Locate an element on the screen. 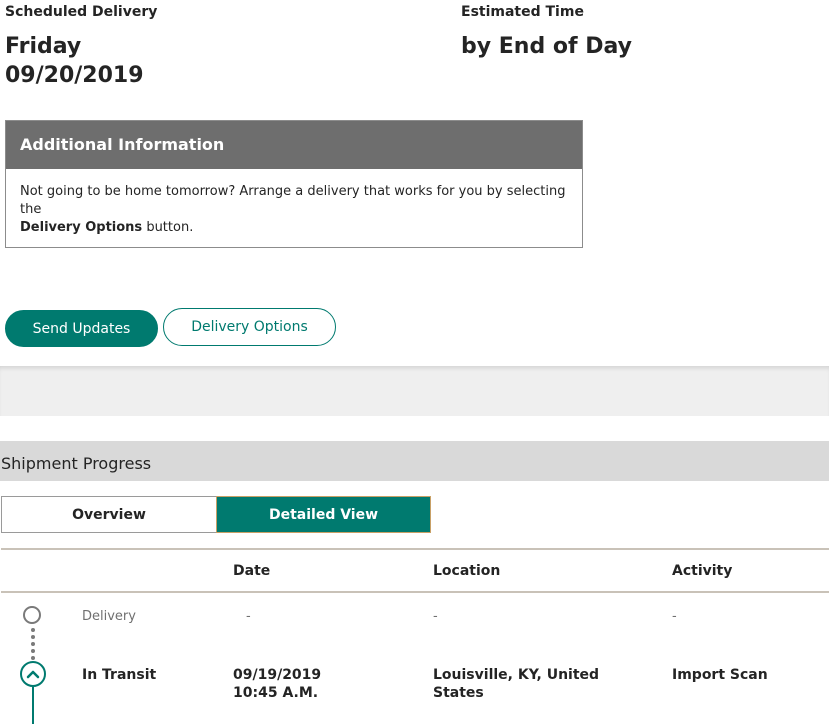 The height and width of the screenshot is (724, 829). table-header-divider is located at coordinates (415, 592).